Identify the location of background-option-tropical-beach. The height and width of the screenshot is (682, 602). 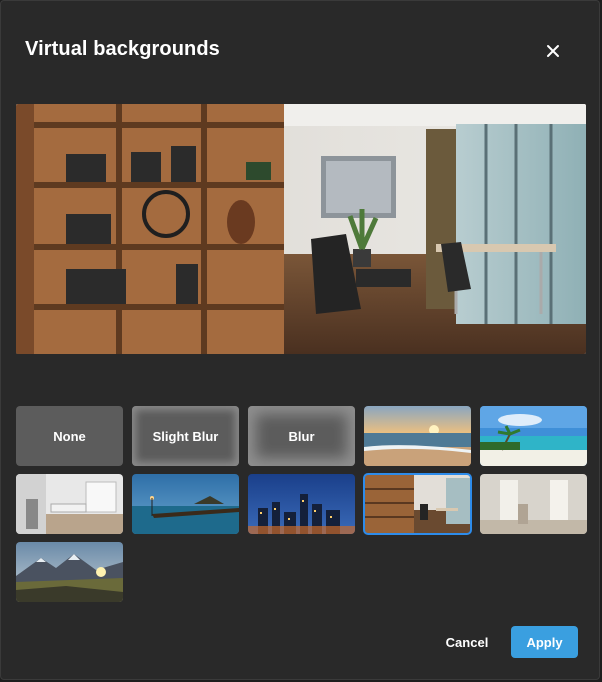
(533, 436).